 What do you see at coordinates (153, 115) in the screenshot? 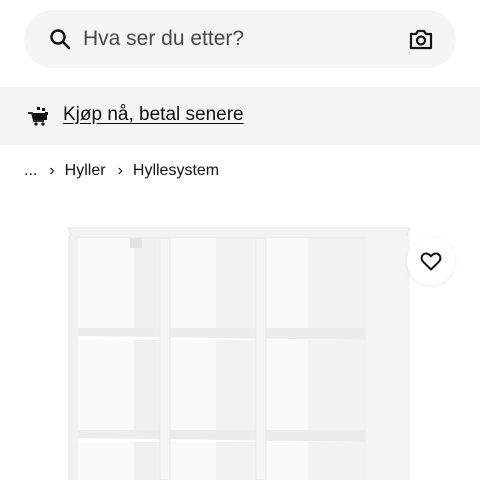
I see `buy-now-pay-later-link: Kjøp nå, betal senere` at bounding box center [153, 115].